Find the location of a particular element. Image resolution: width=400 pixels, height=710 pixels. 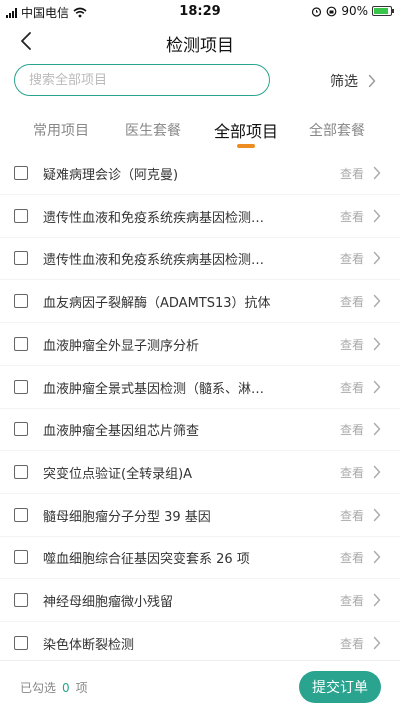

item-name: 神经母细胞瘤微小残留 is located at coordinates (108, 602).